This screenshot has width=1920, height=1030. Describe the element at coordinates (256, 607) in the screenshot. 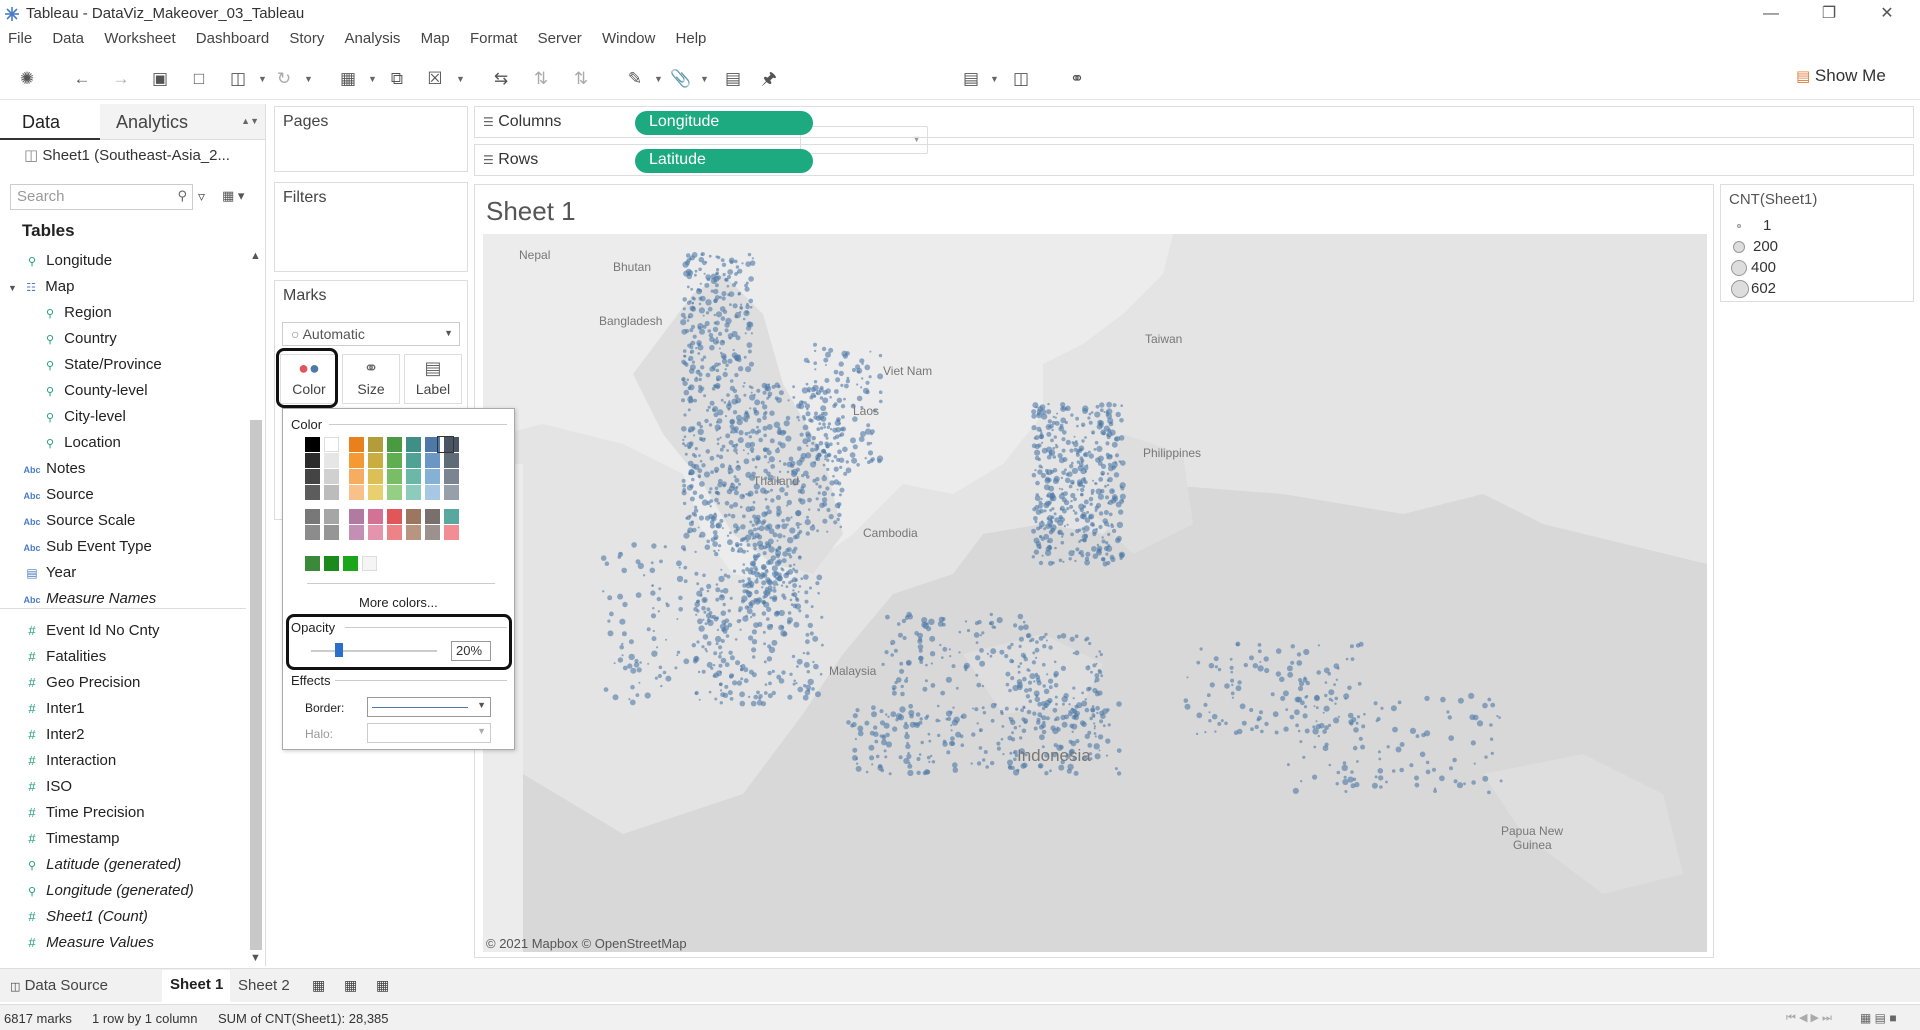

I see `scrollbar: ▲ ▼` at that location.